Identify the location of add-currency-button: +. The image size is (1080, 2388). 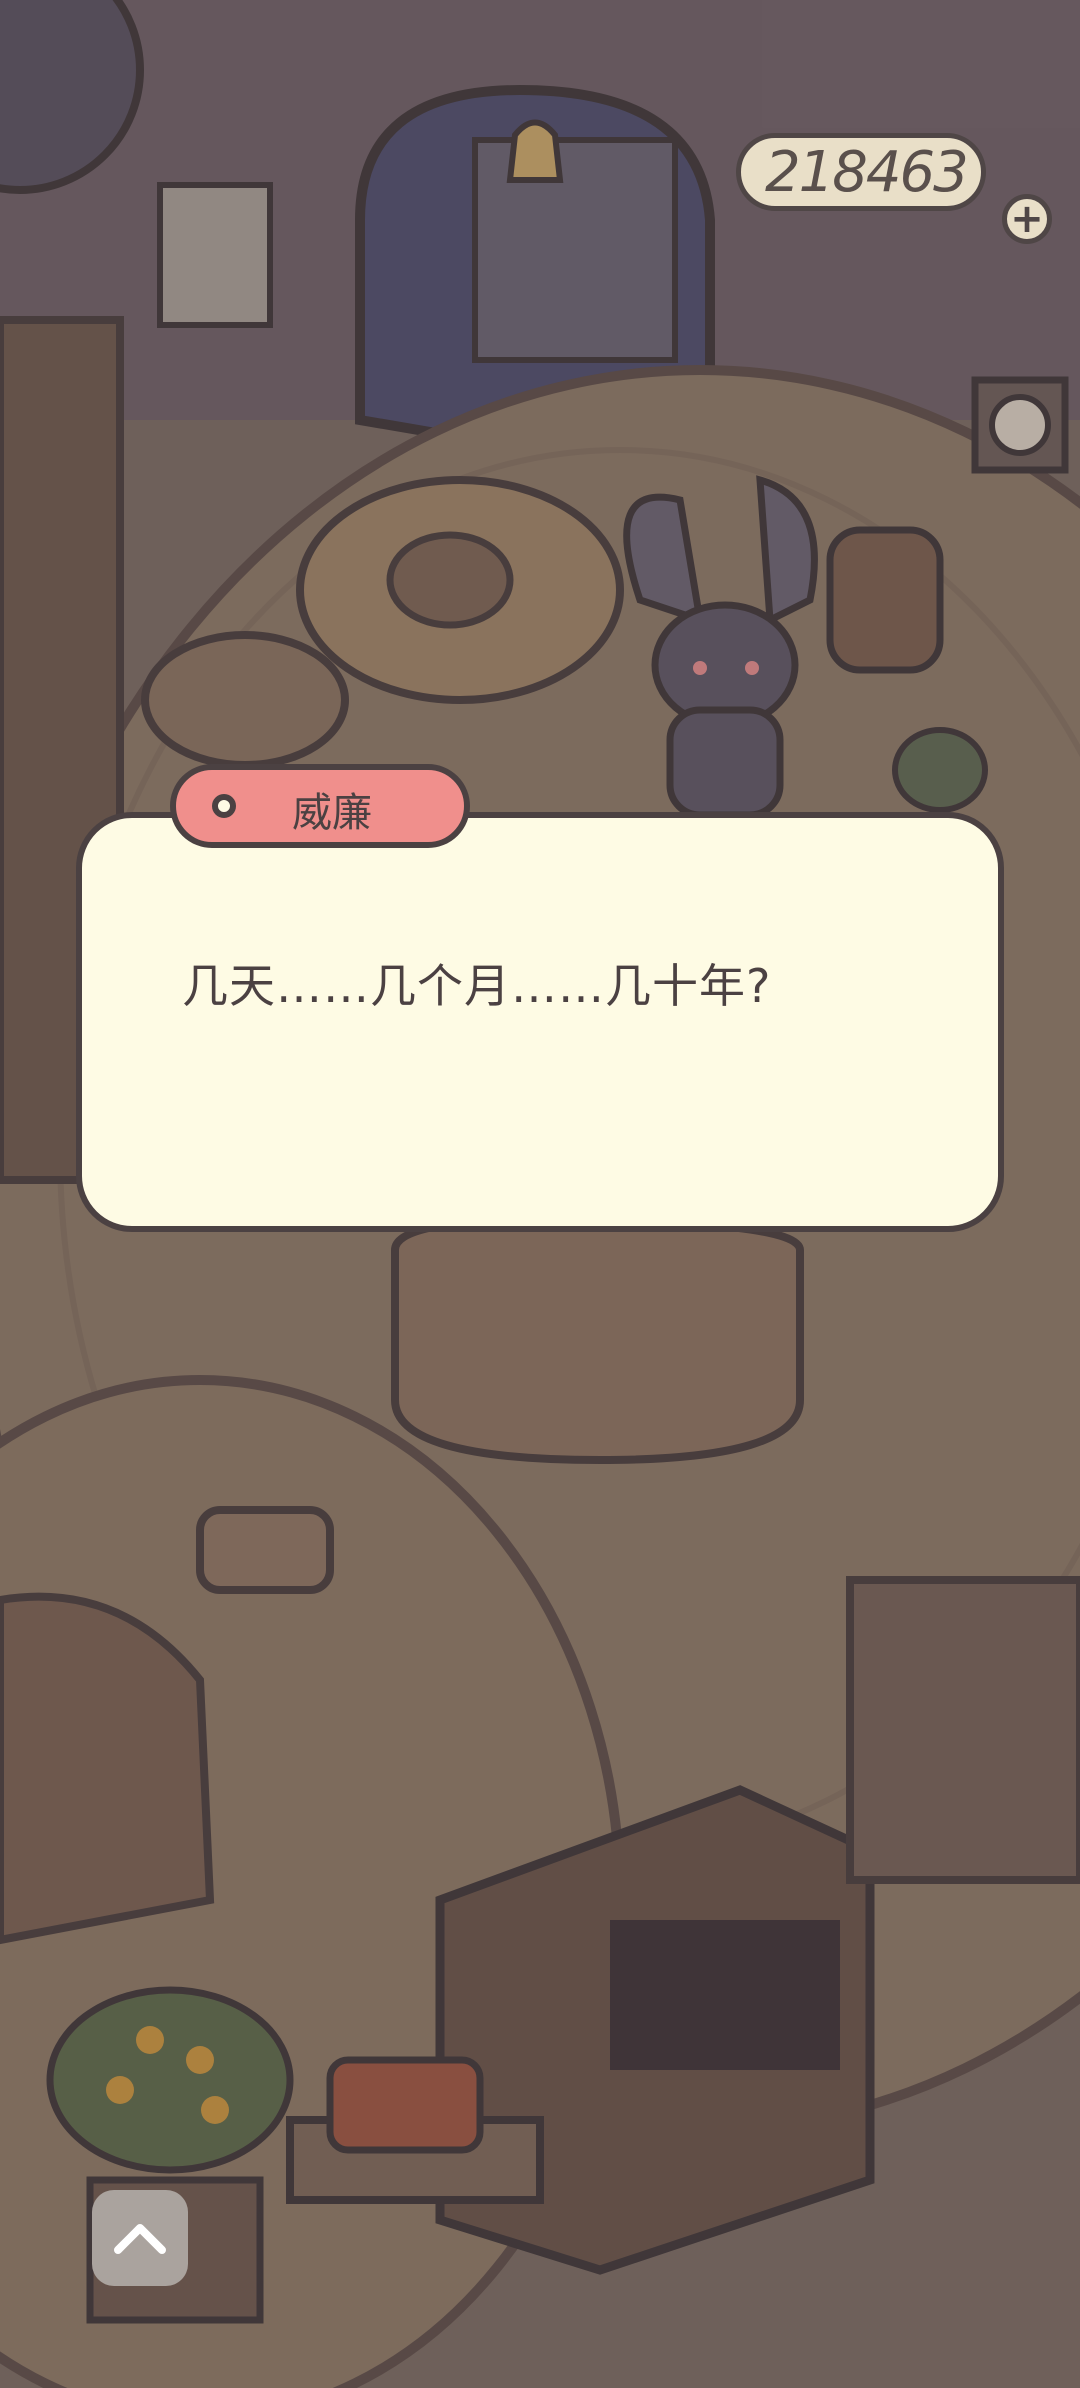
(1027, 219).